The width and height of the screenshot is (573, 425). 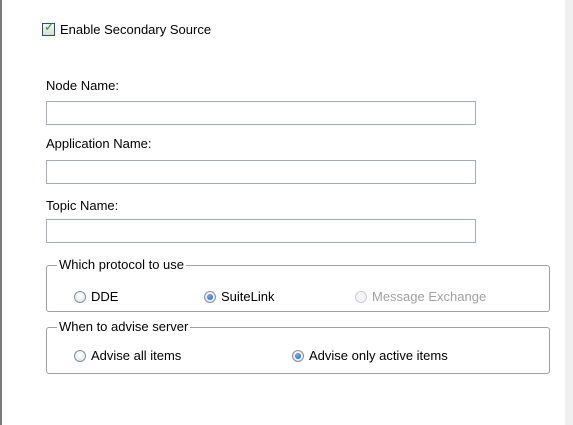 I want to click on topic-name-label: Topic Name:, so click(x=82, y=205).